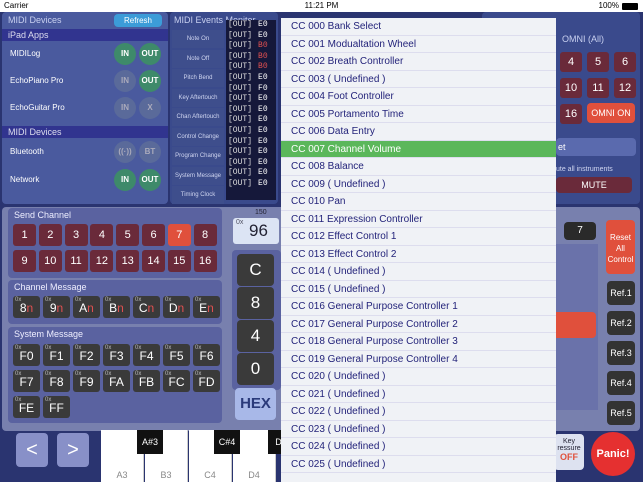 The width and height of the screenshot is (643, 482). Describe the element at coordinates (418, 184) in the screenshot. I see `dropdown-item: CC 009 ( Undefined )` at that location.